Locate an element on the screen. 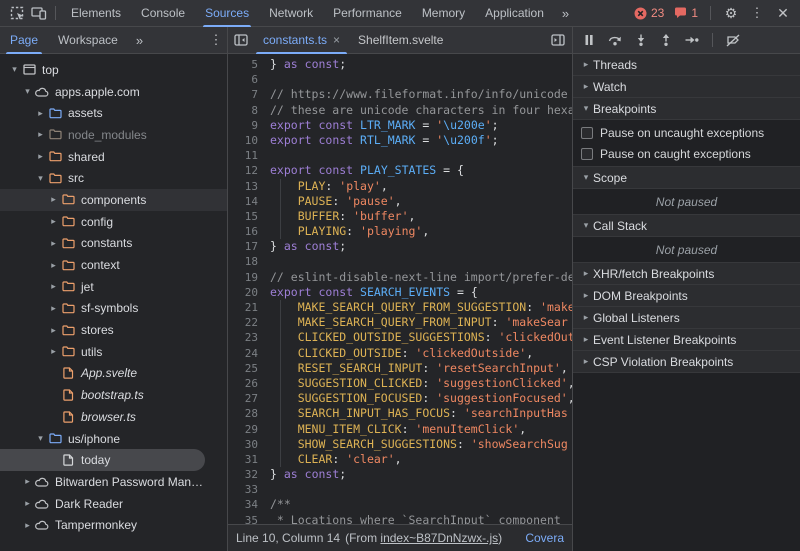 This screenshot has height=551, width=800. line-number: 12 is located at coordinates (243, 170).